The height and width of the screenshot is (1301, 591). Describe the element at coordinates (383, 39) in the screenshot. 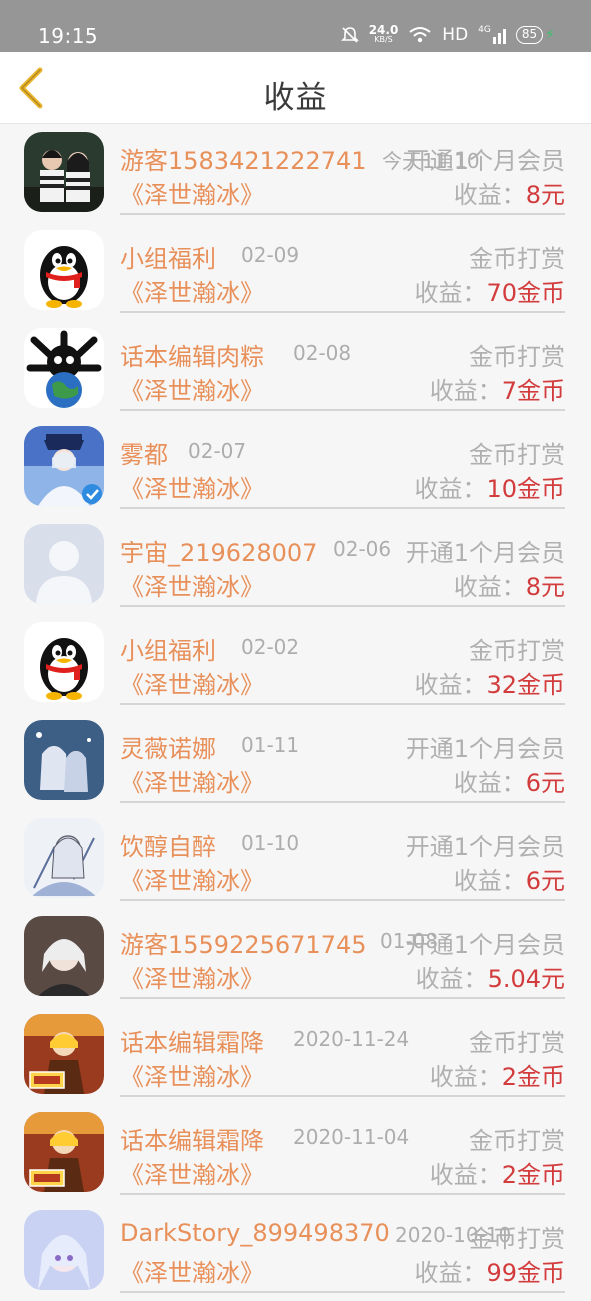

I see `speed-unit: KB/S` at that location.